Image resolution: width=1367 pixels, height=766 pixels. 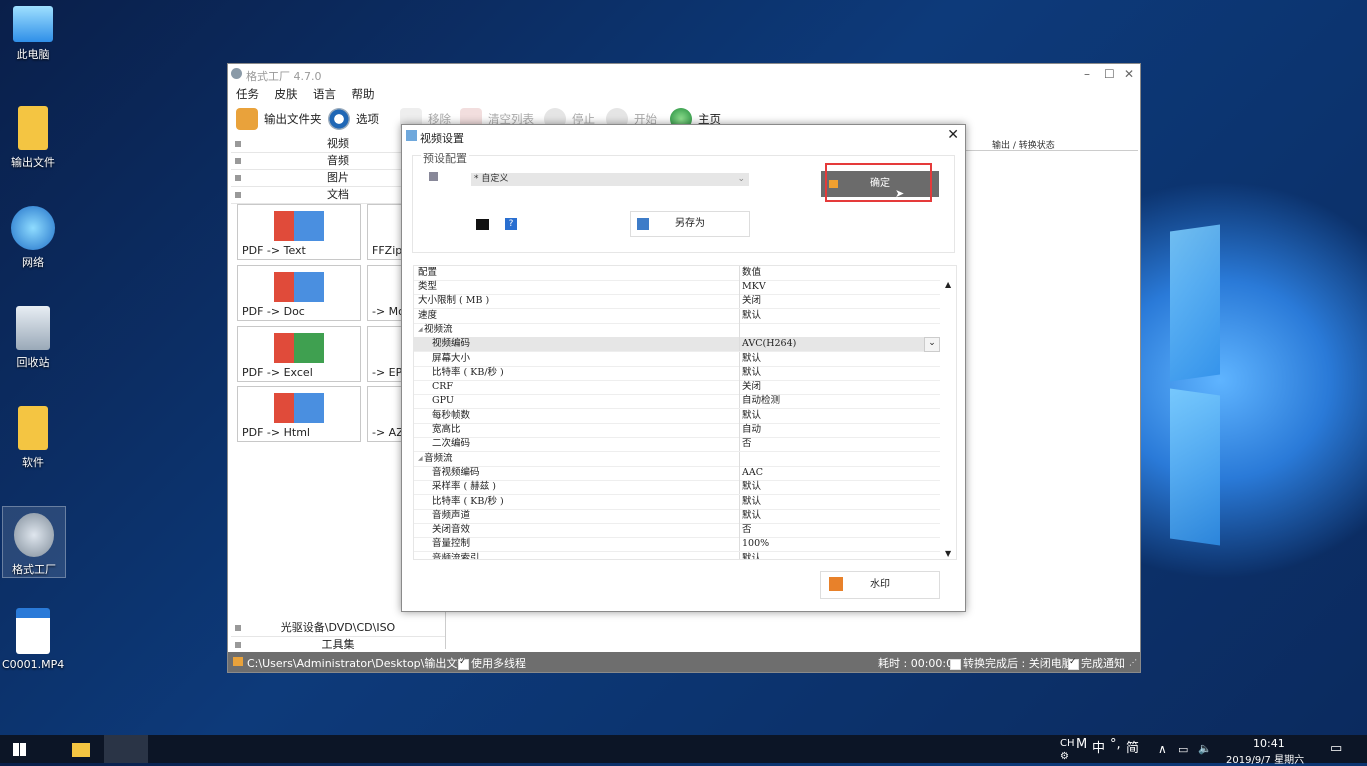 What do you see at coordinates (357, 663) in the screenshot?
I see `output-path: C:\Users\Administrator\Desktop\输出文件` at bounding box center [357, 663].